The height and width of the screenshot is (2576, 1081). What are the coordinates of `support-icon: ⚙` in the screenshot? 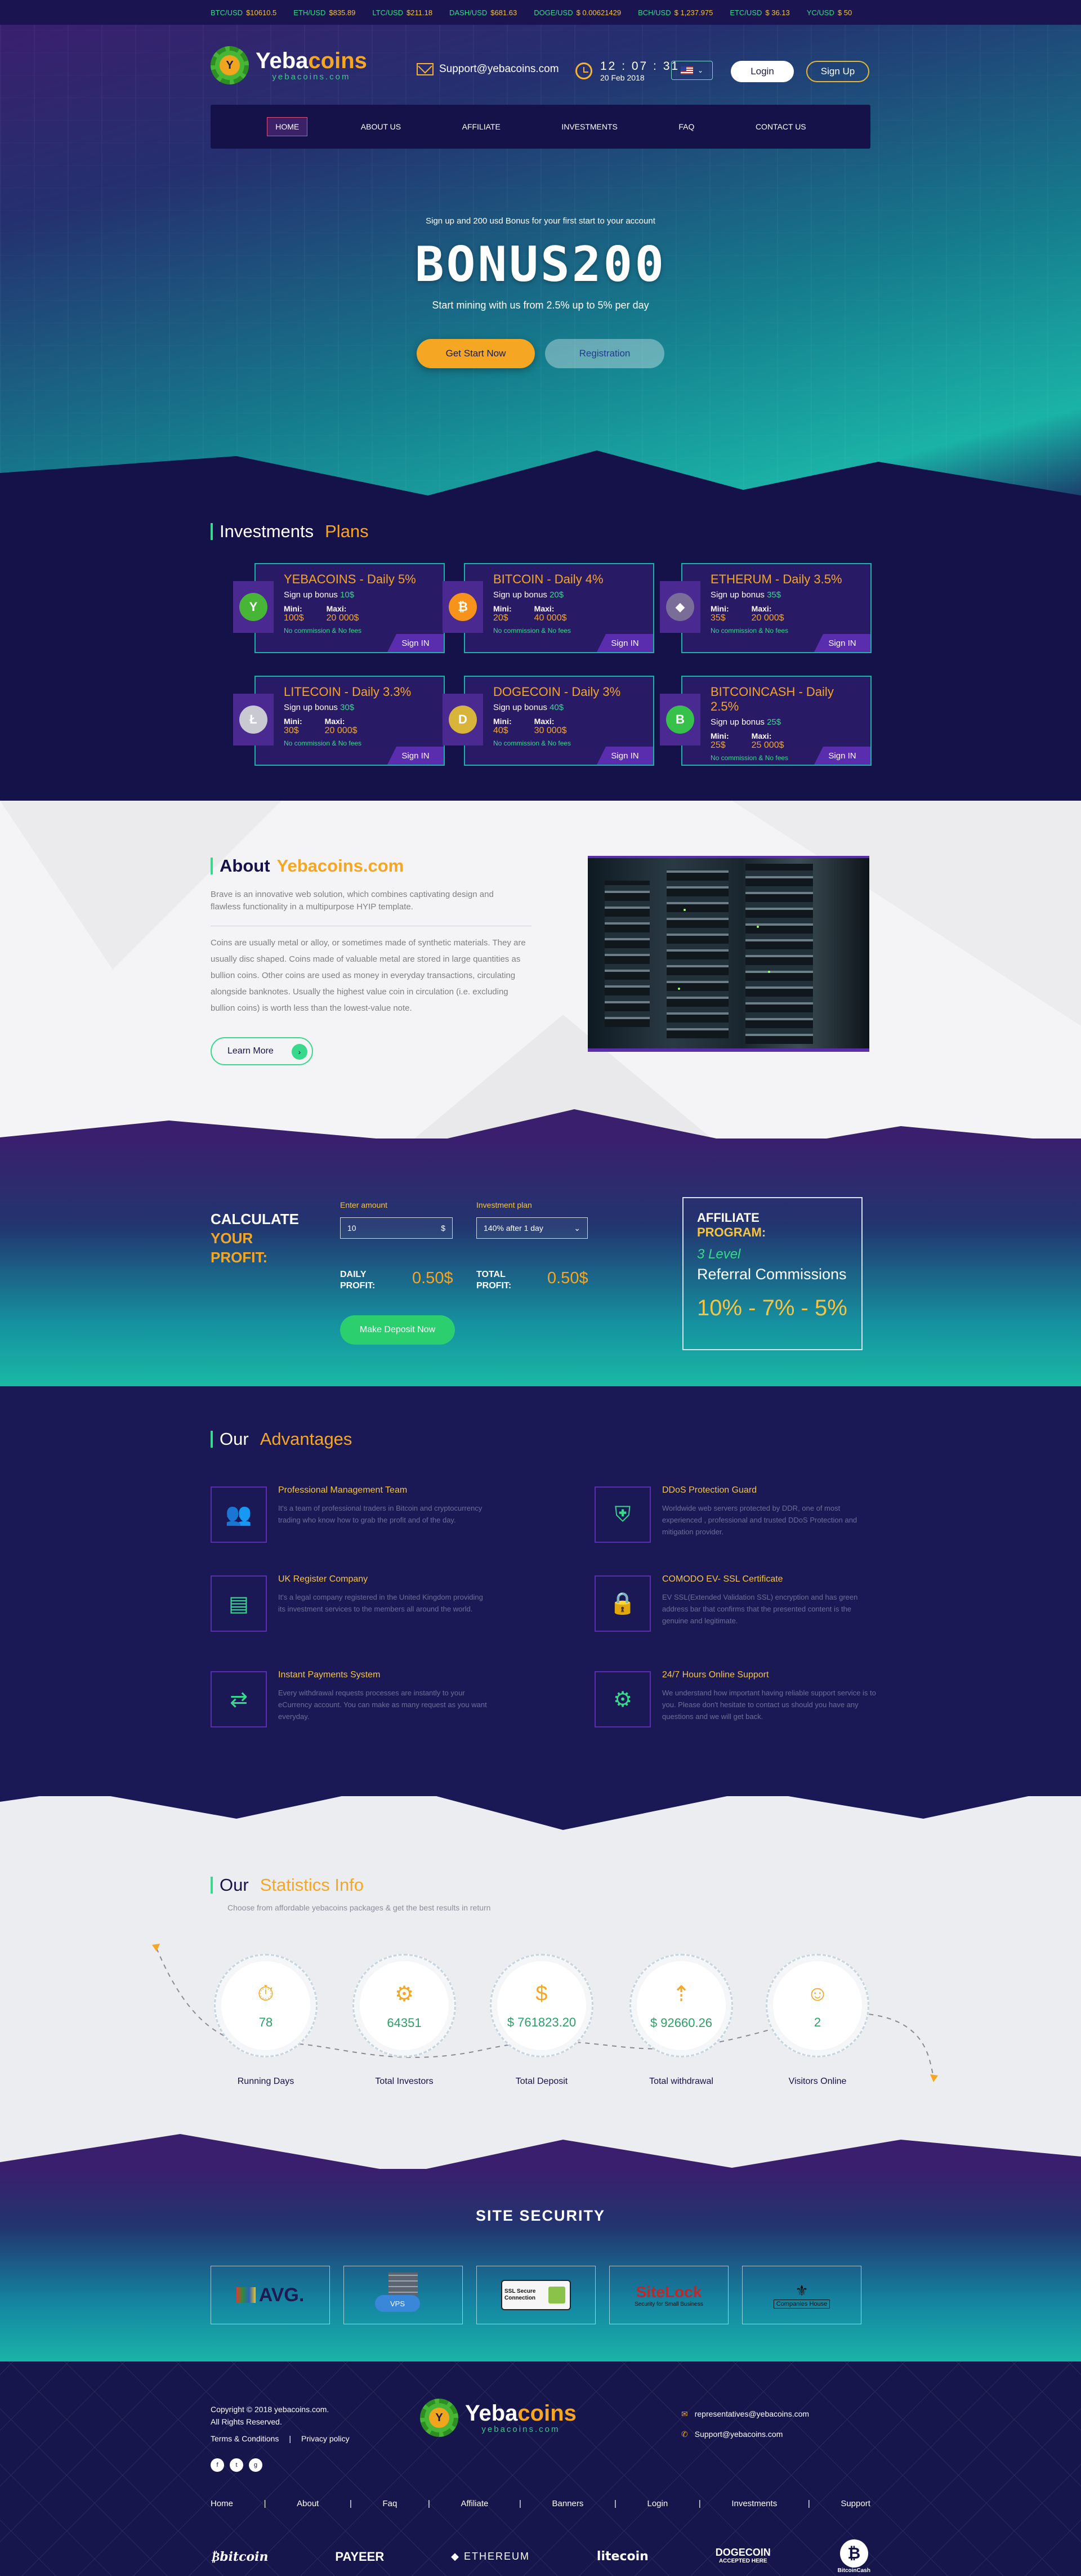 It's located at (623, 1699).